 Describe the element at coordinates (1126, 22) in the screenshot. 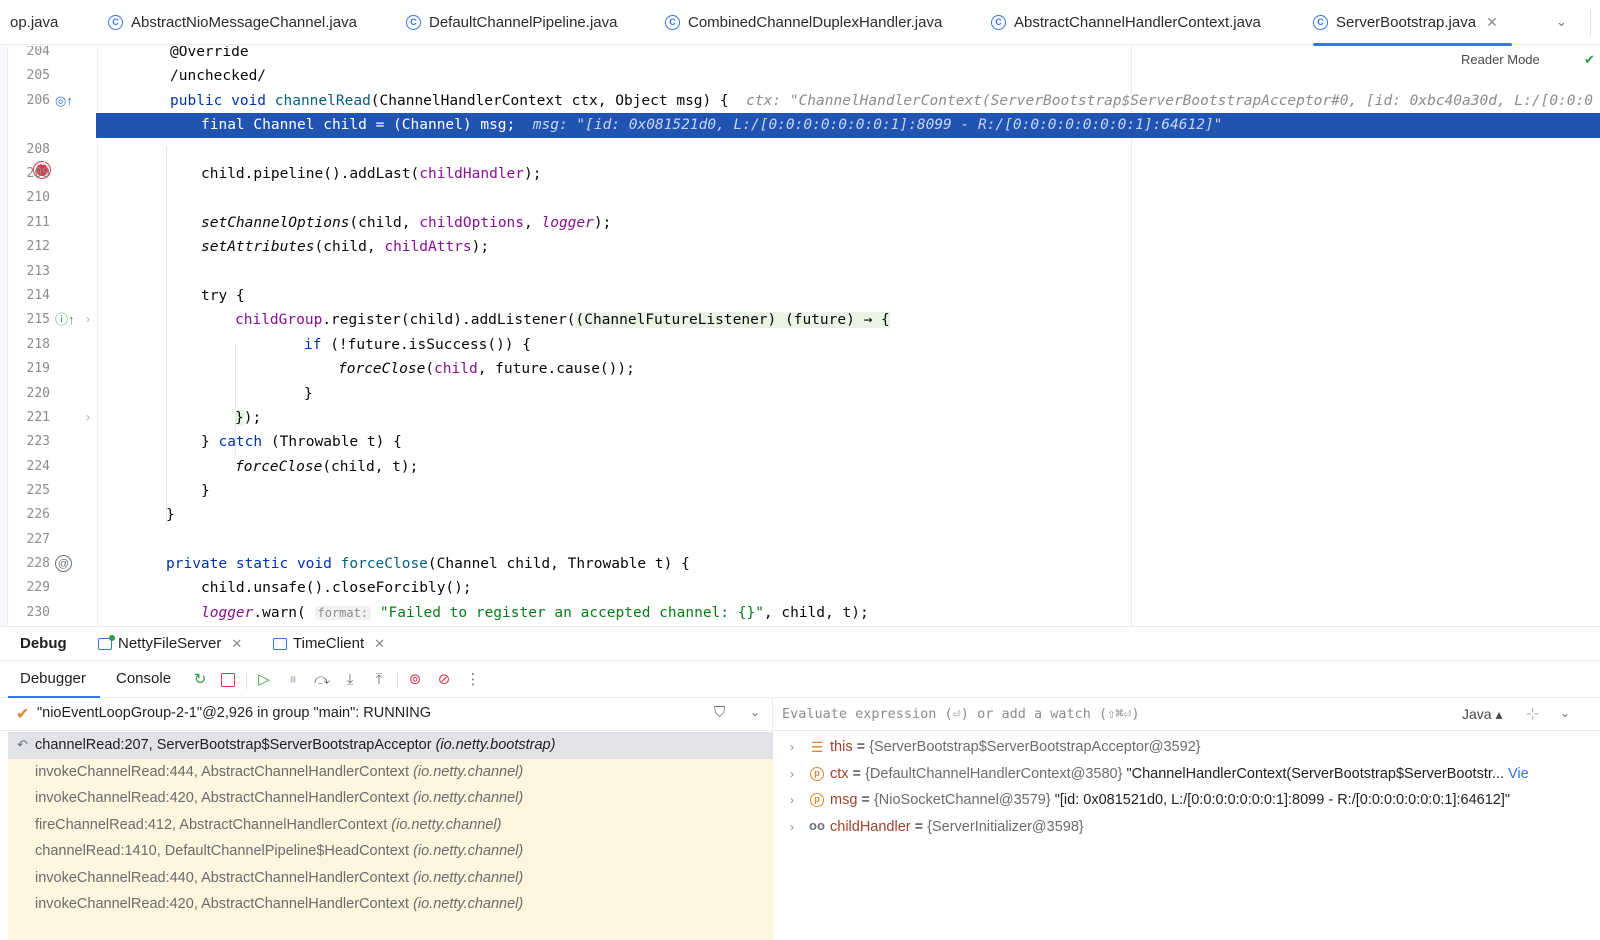

I see `tab-abstract-channel-handler-context: C AbstractChannelHandlerContext.java` at that location.